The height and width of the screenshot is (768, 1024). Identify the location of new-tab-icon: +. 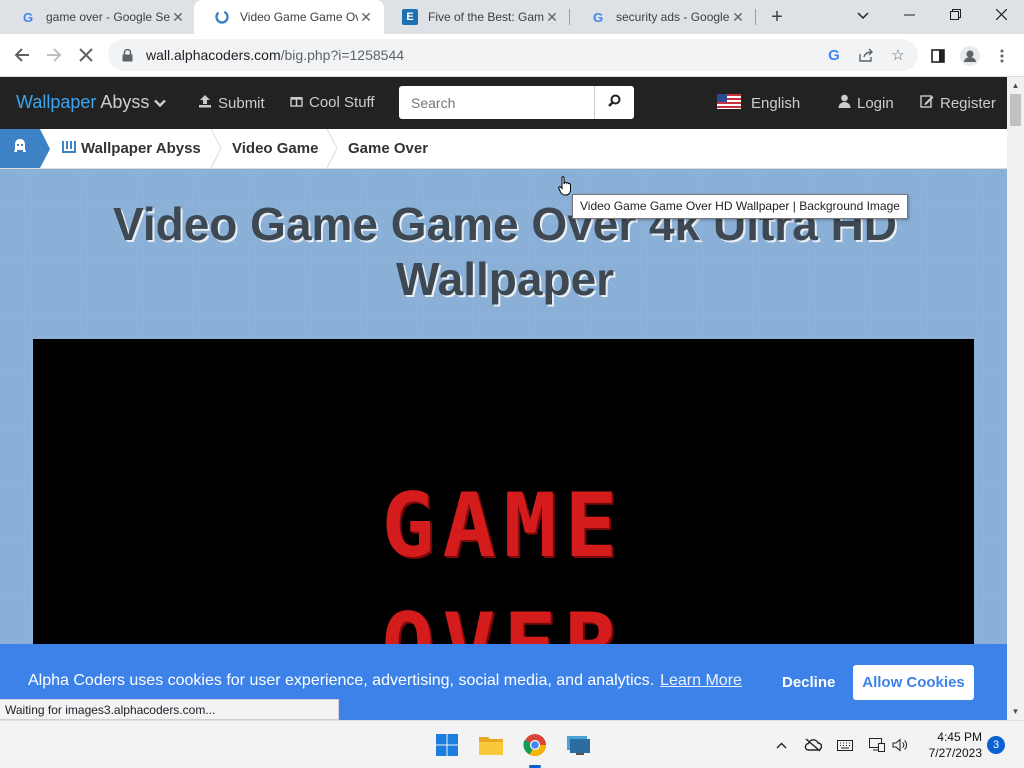
(777, 17).